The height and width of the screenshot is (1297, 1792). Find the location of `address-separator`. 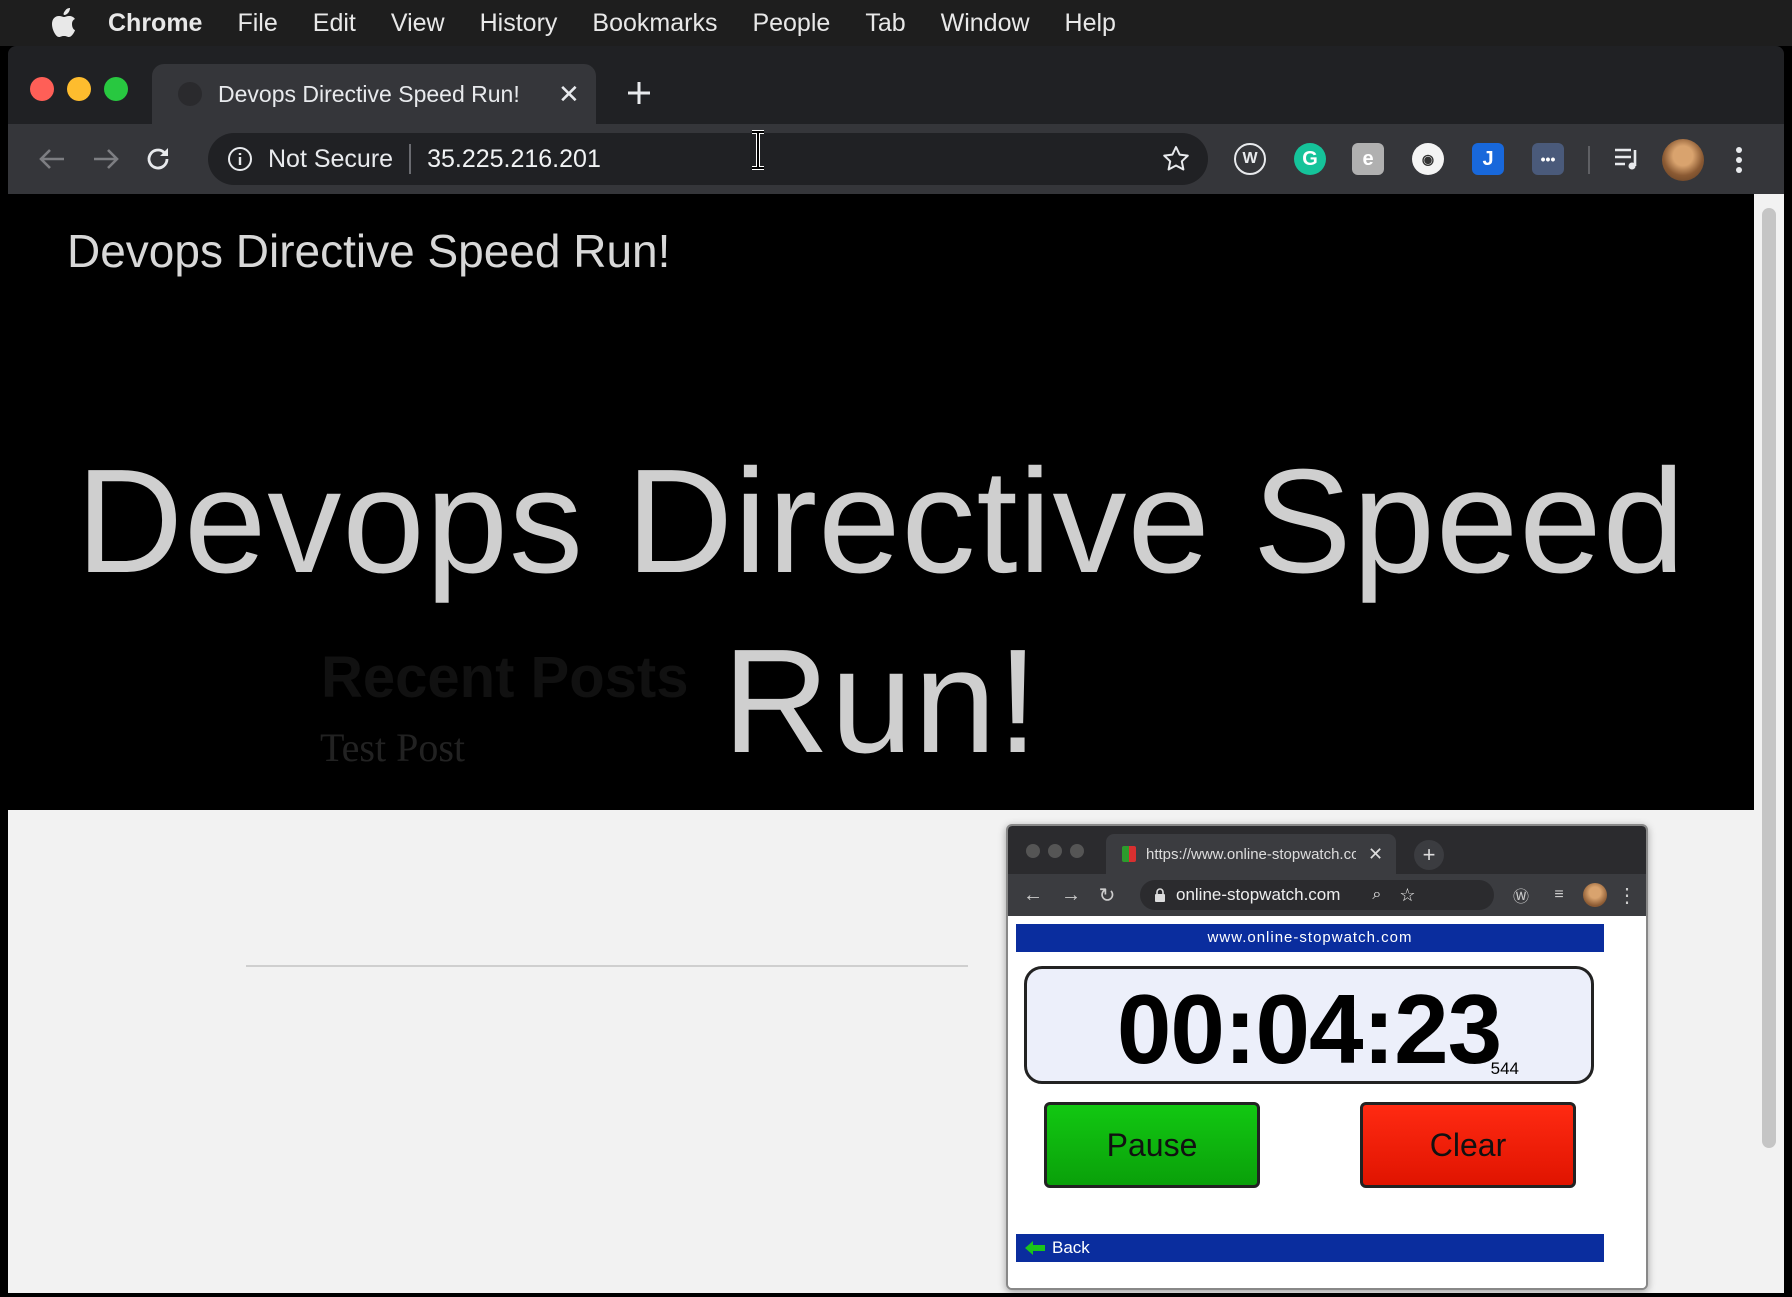

address-separator is located at coordinates (410, 159).